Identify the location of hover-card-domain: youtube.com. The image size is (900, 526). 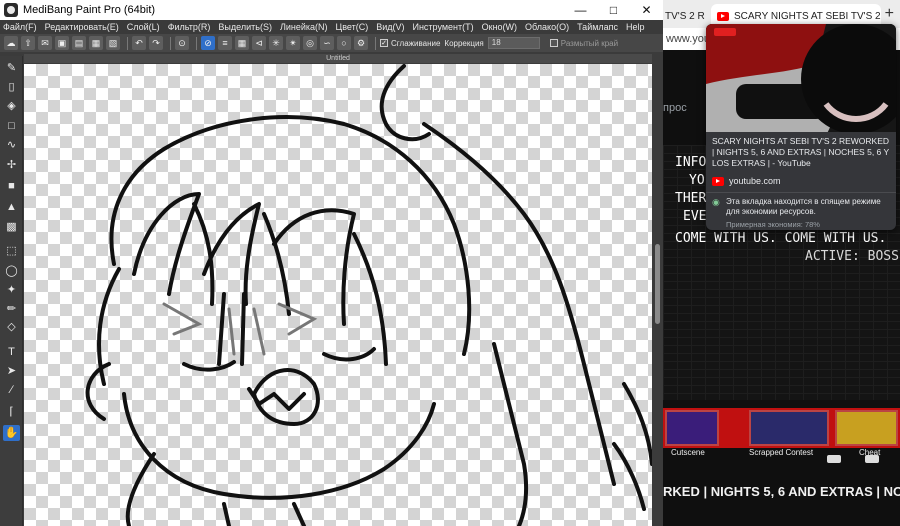
(755, 181).